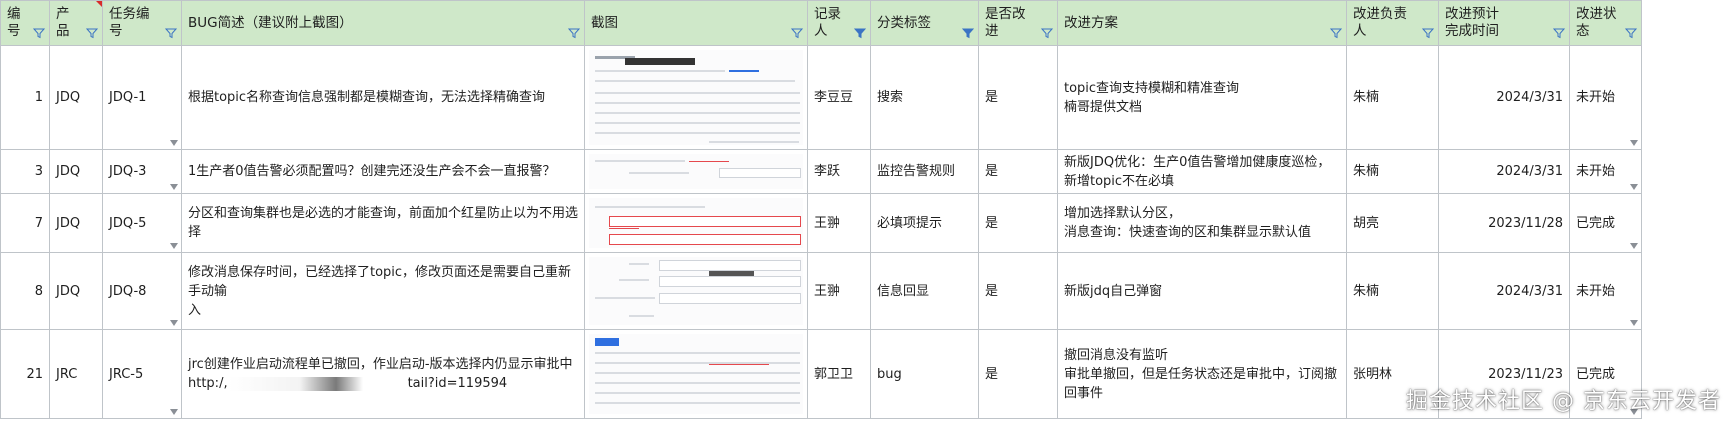  What do you see at coordinates (383, 23) in the screenshot?
I see `header-bug-desc: BUG简述（建议附上截图）` at bounding box center [383, 23].